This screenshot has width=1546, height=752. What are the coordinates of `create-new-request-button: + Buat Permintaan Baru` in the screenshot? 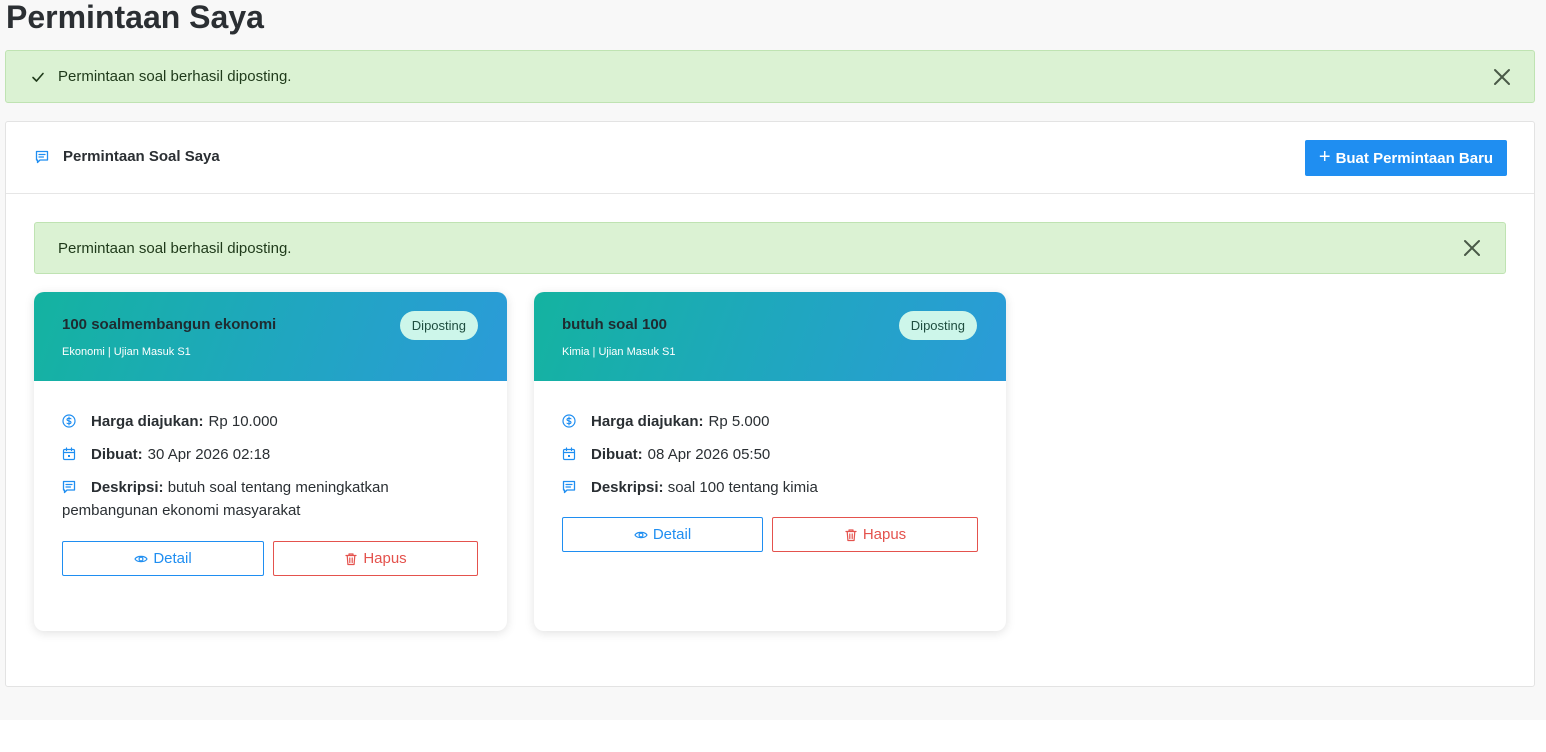 It's located at (1406, 158).